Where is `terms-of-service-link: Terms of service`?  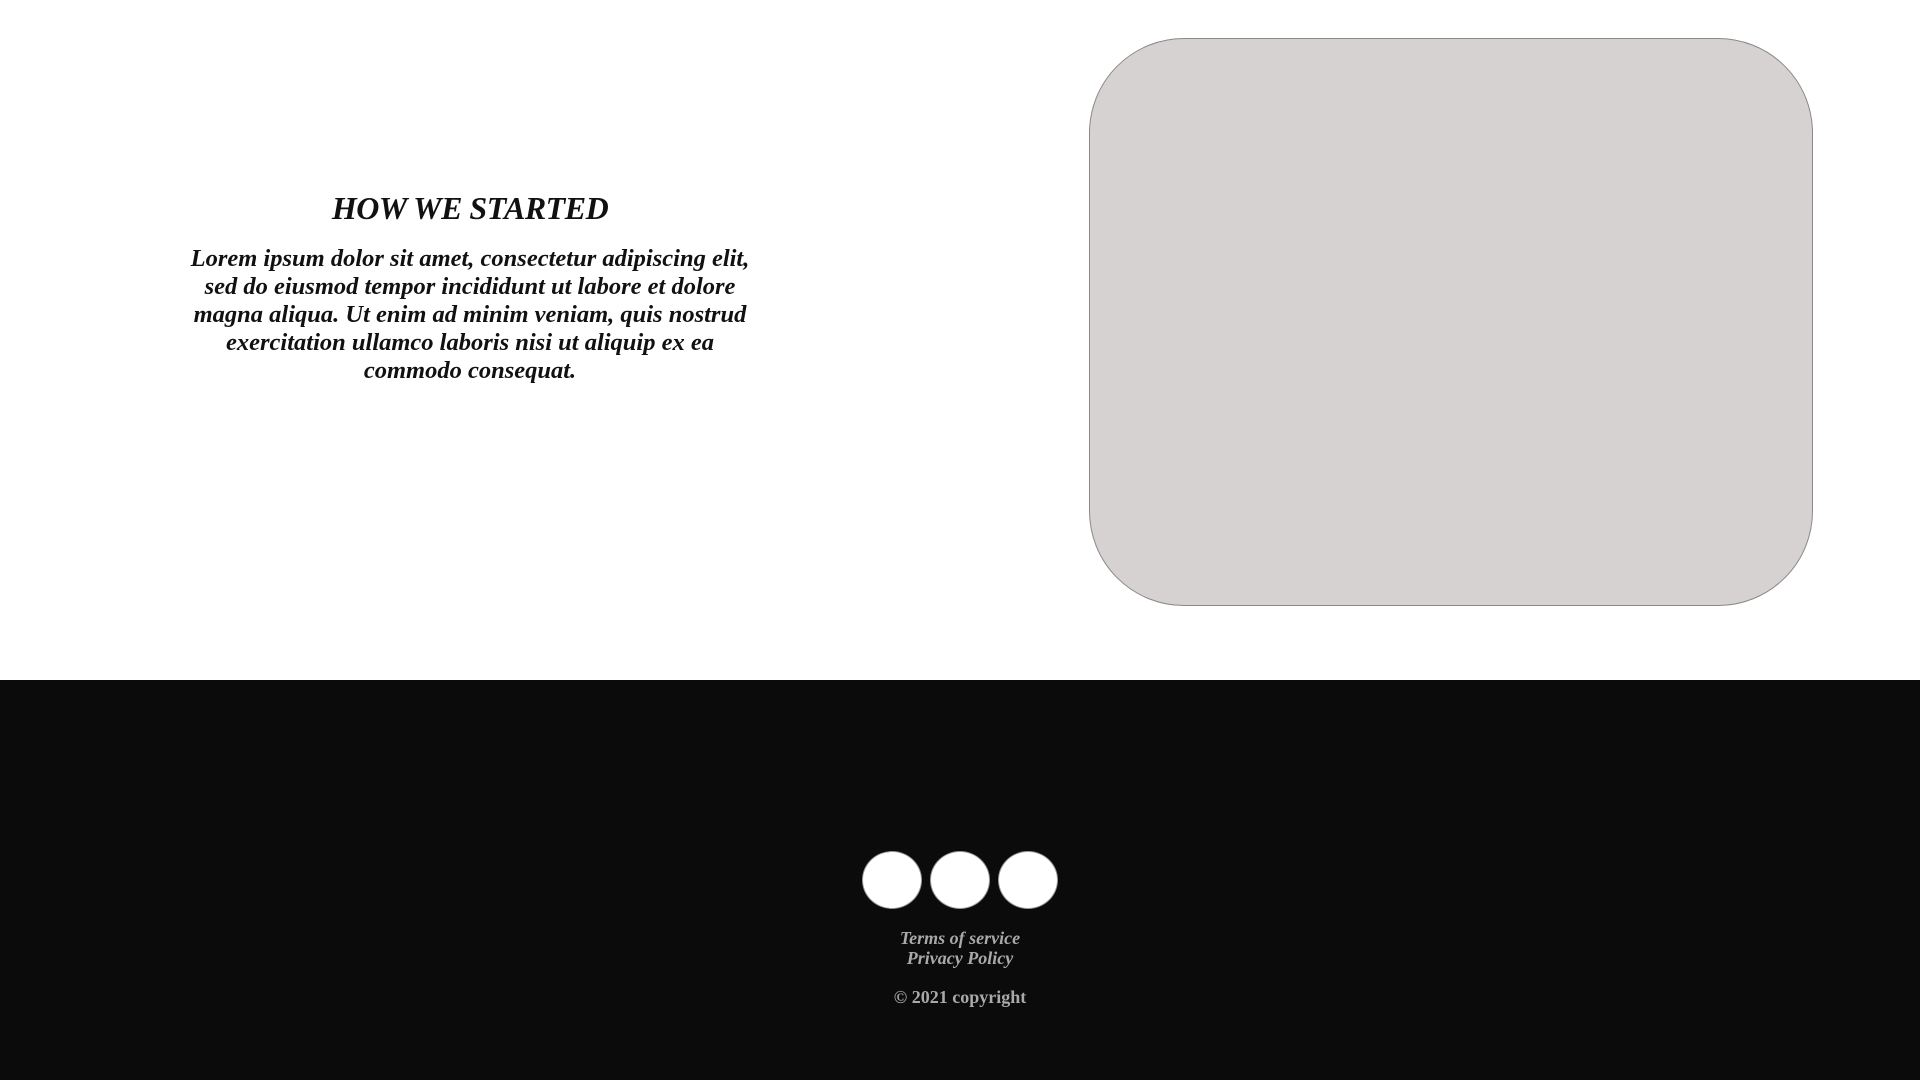
terms-of-service-link: Terms of service is located at coordinates (960, 938).